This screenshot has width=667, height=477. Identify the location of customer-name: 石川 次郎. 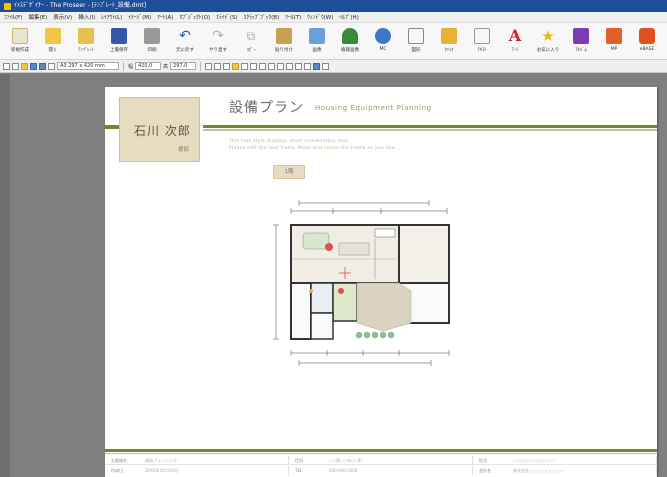
(162, 131).